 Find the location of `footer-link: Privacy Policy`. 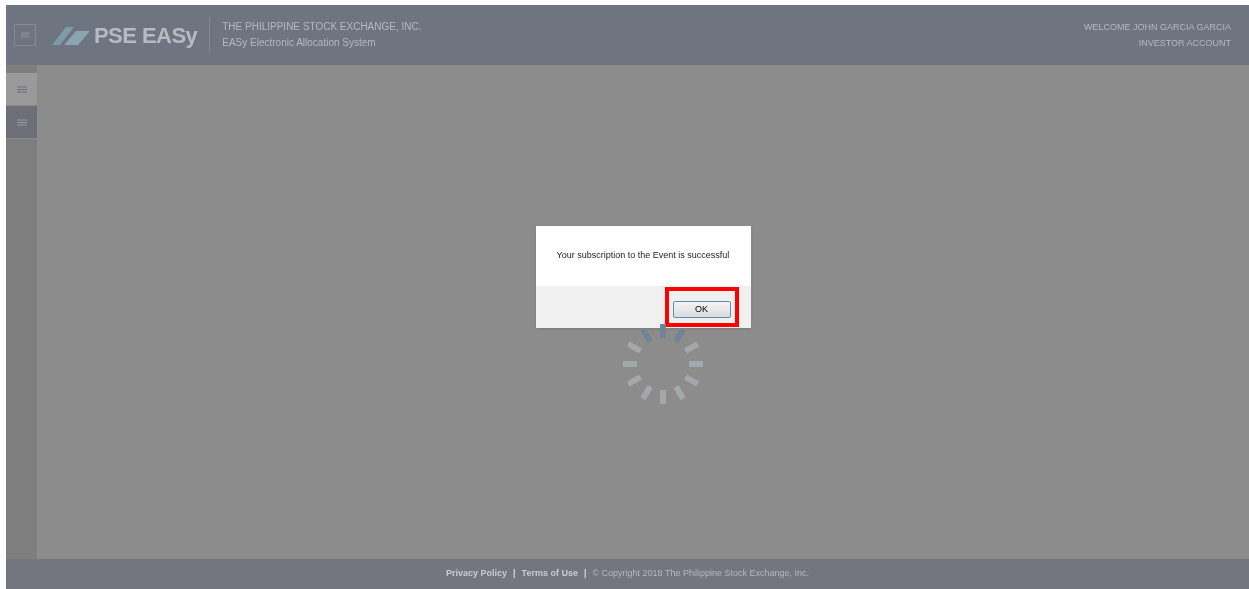

footer-link: Privacy Policy is located at coordinates (476, 574).